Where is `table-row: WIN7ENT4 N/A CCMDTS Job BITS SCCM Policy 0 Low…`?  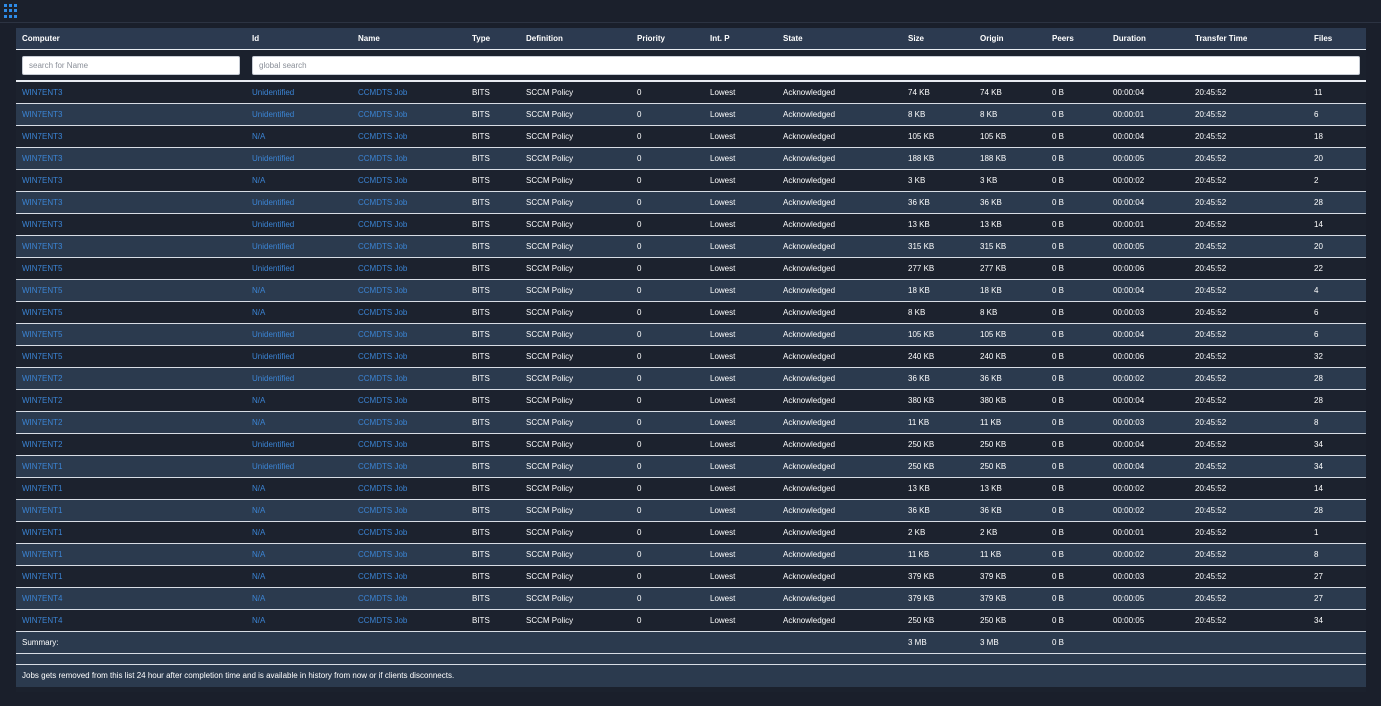 table-row: WIN7ENT4 N/A CCMDTS Job BITS SCCM Policy 0 Low… is located at coordinates (691, 598).